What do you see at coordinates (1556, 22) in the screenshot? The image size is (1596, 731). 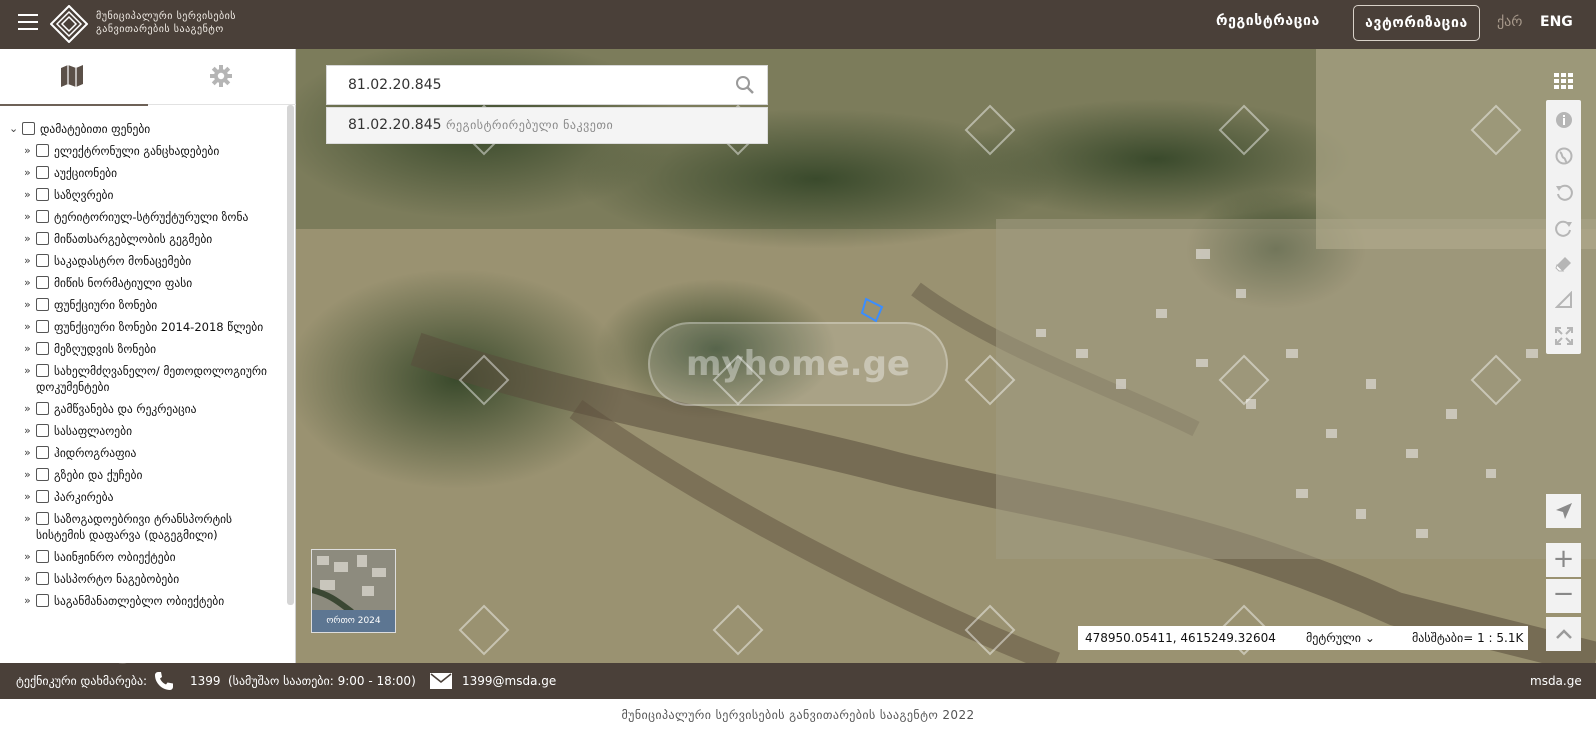 I see `lang-eng-link: ENG` at bounding box center [1556, 22].